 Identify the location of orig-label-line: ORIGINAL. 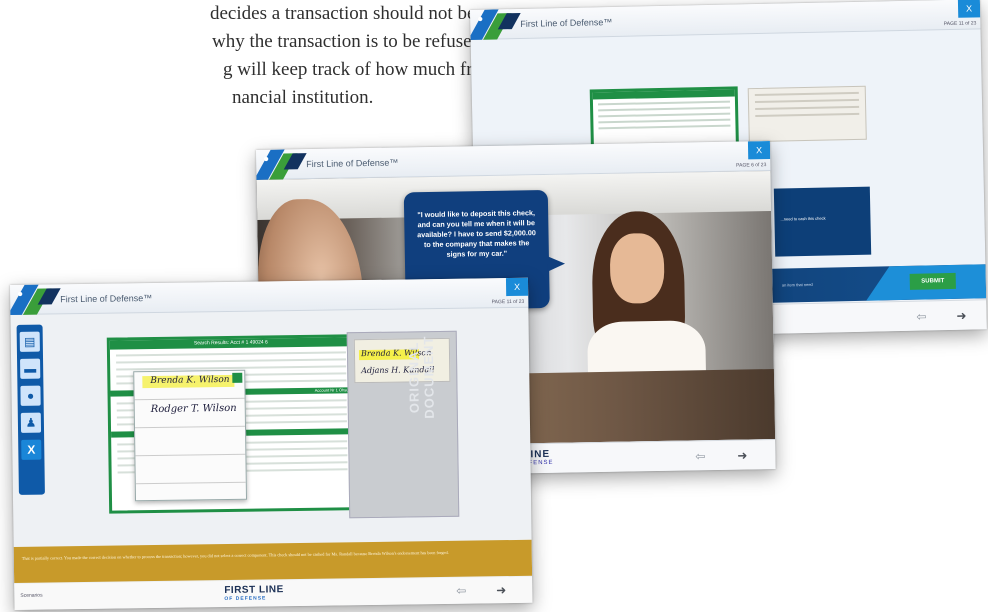
(413, 377).